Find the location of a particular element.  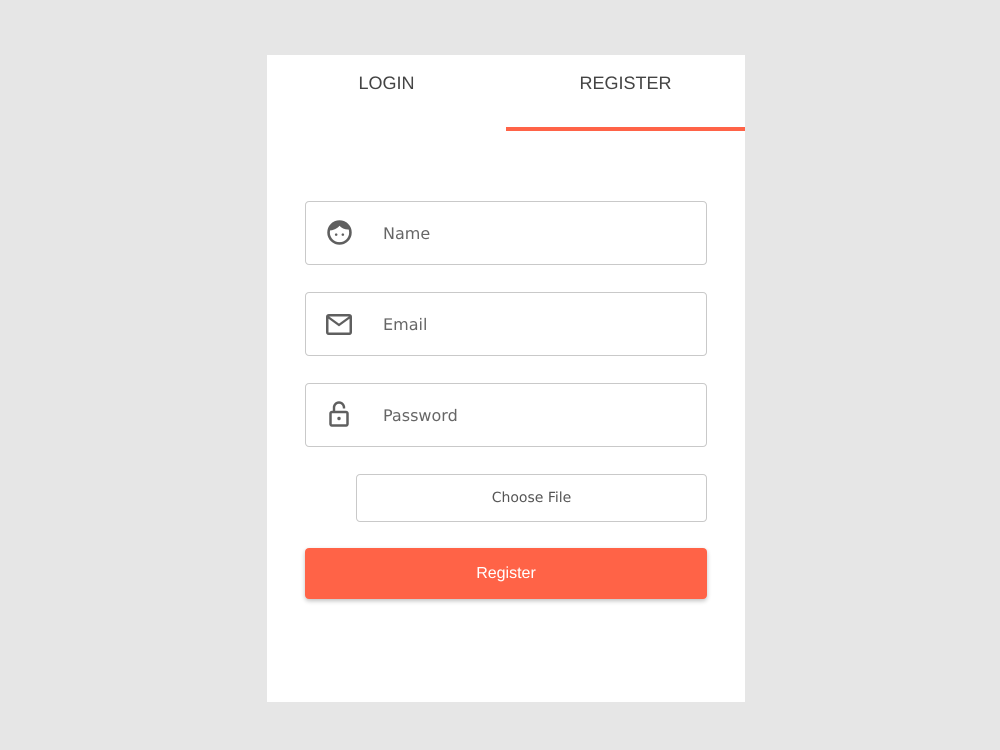

padlock-icon is located at coordinates (339, 414).